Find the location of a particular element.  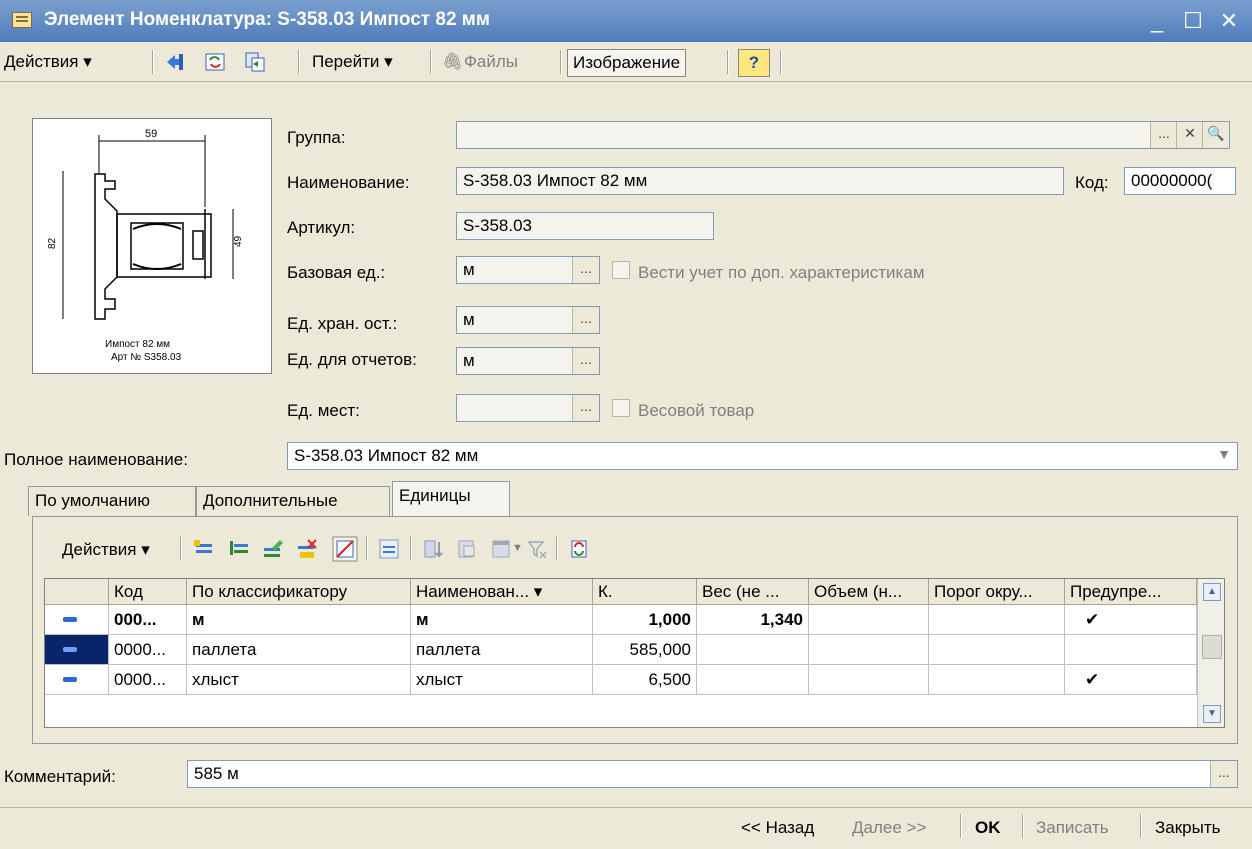

table-cell-classifier: м is located at coordinates (299, 620).